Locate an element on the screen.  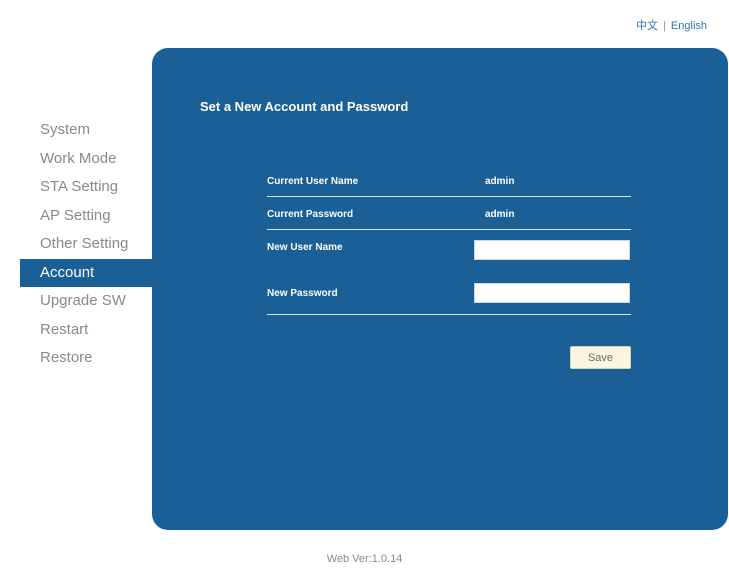
current-user-label: Current User Name is located at coordinates (313, 181).